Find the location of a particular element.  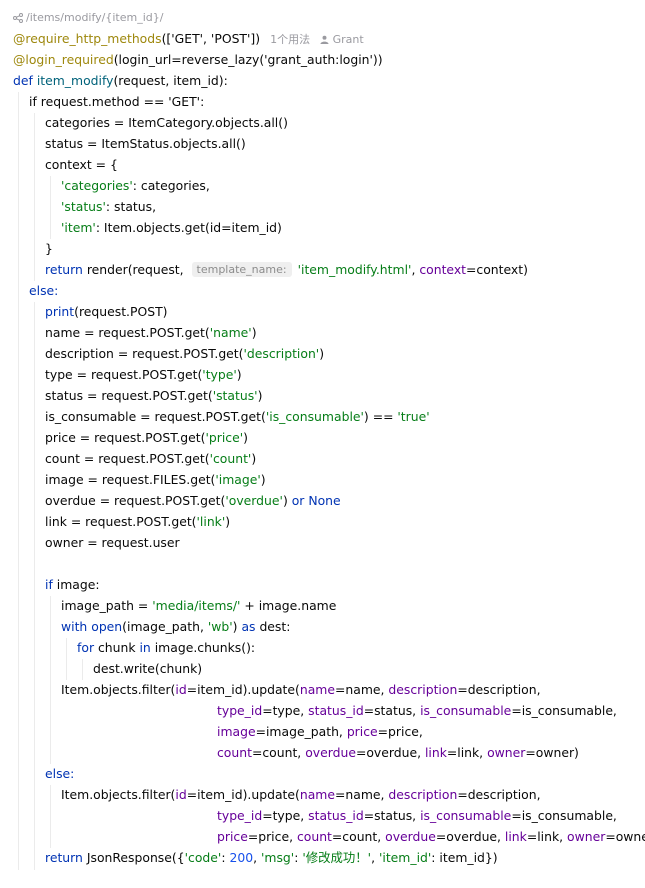

code-line-13: else: is located at coordinates (43, 290).